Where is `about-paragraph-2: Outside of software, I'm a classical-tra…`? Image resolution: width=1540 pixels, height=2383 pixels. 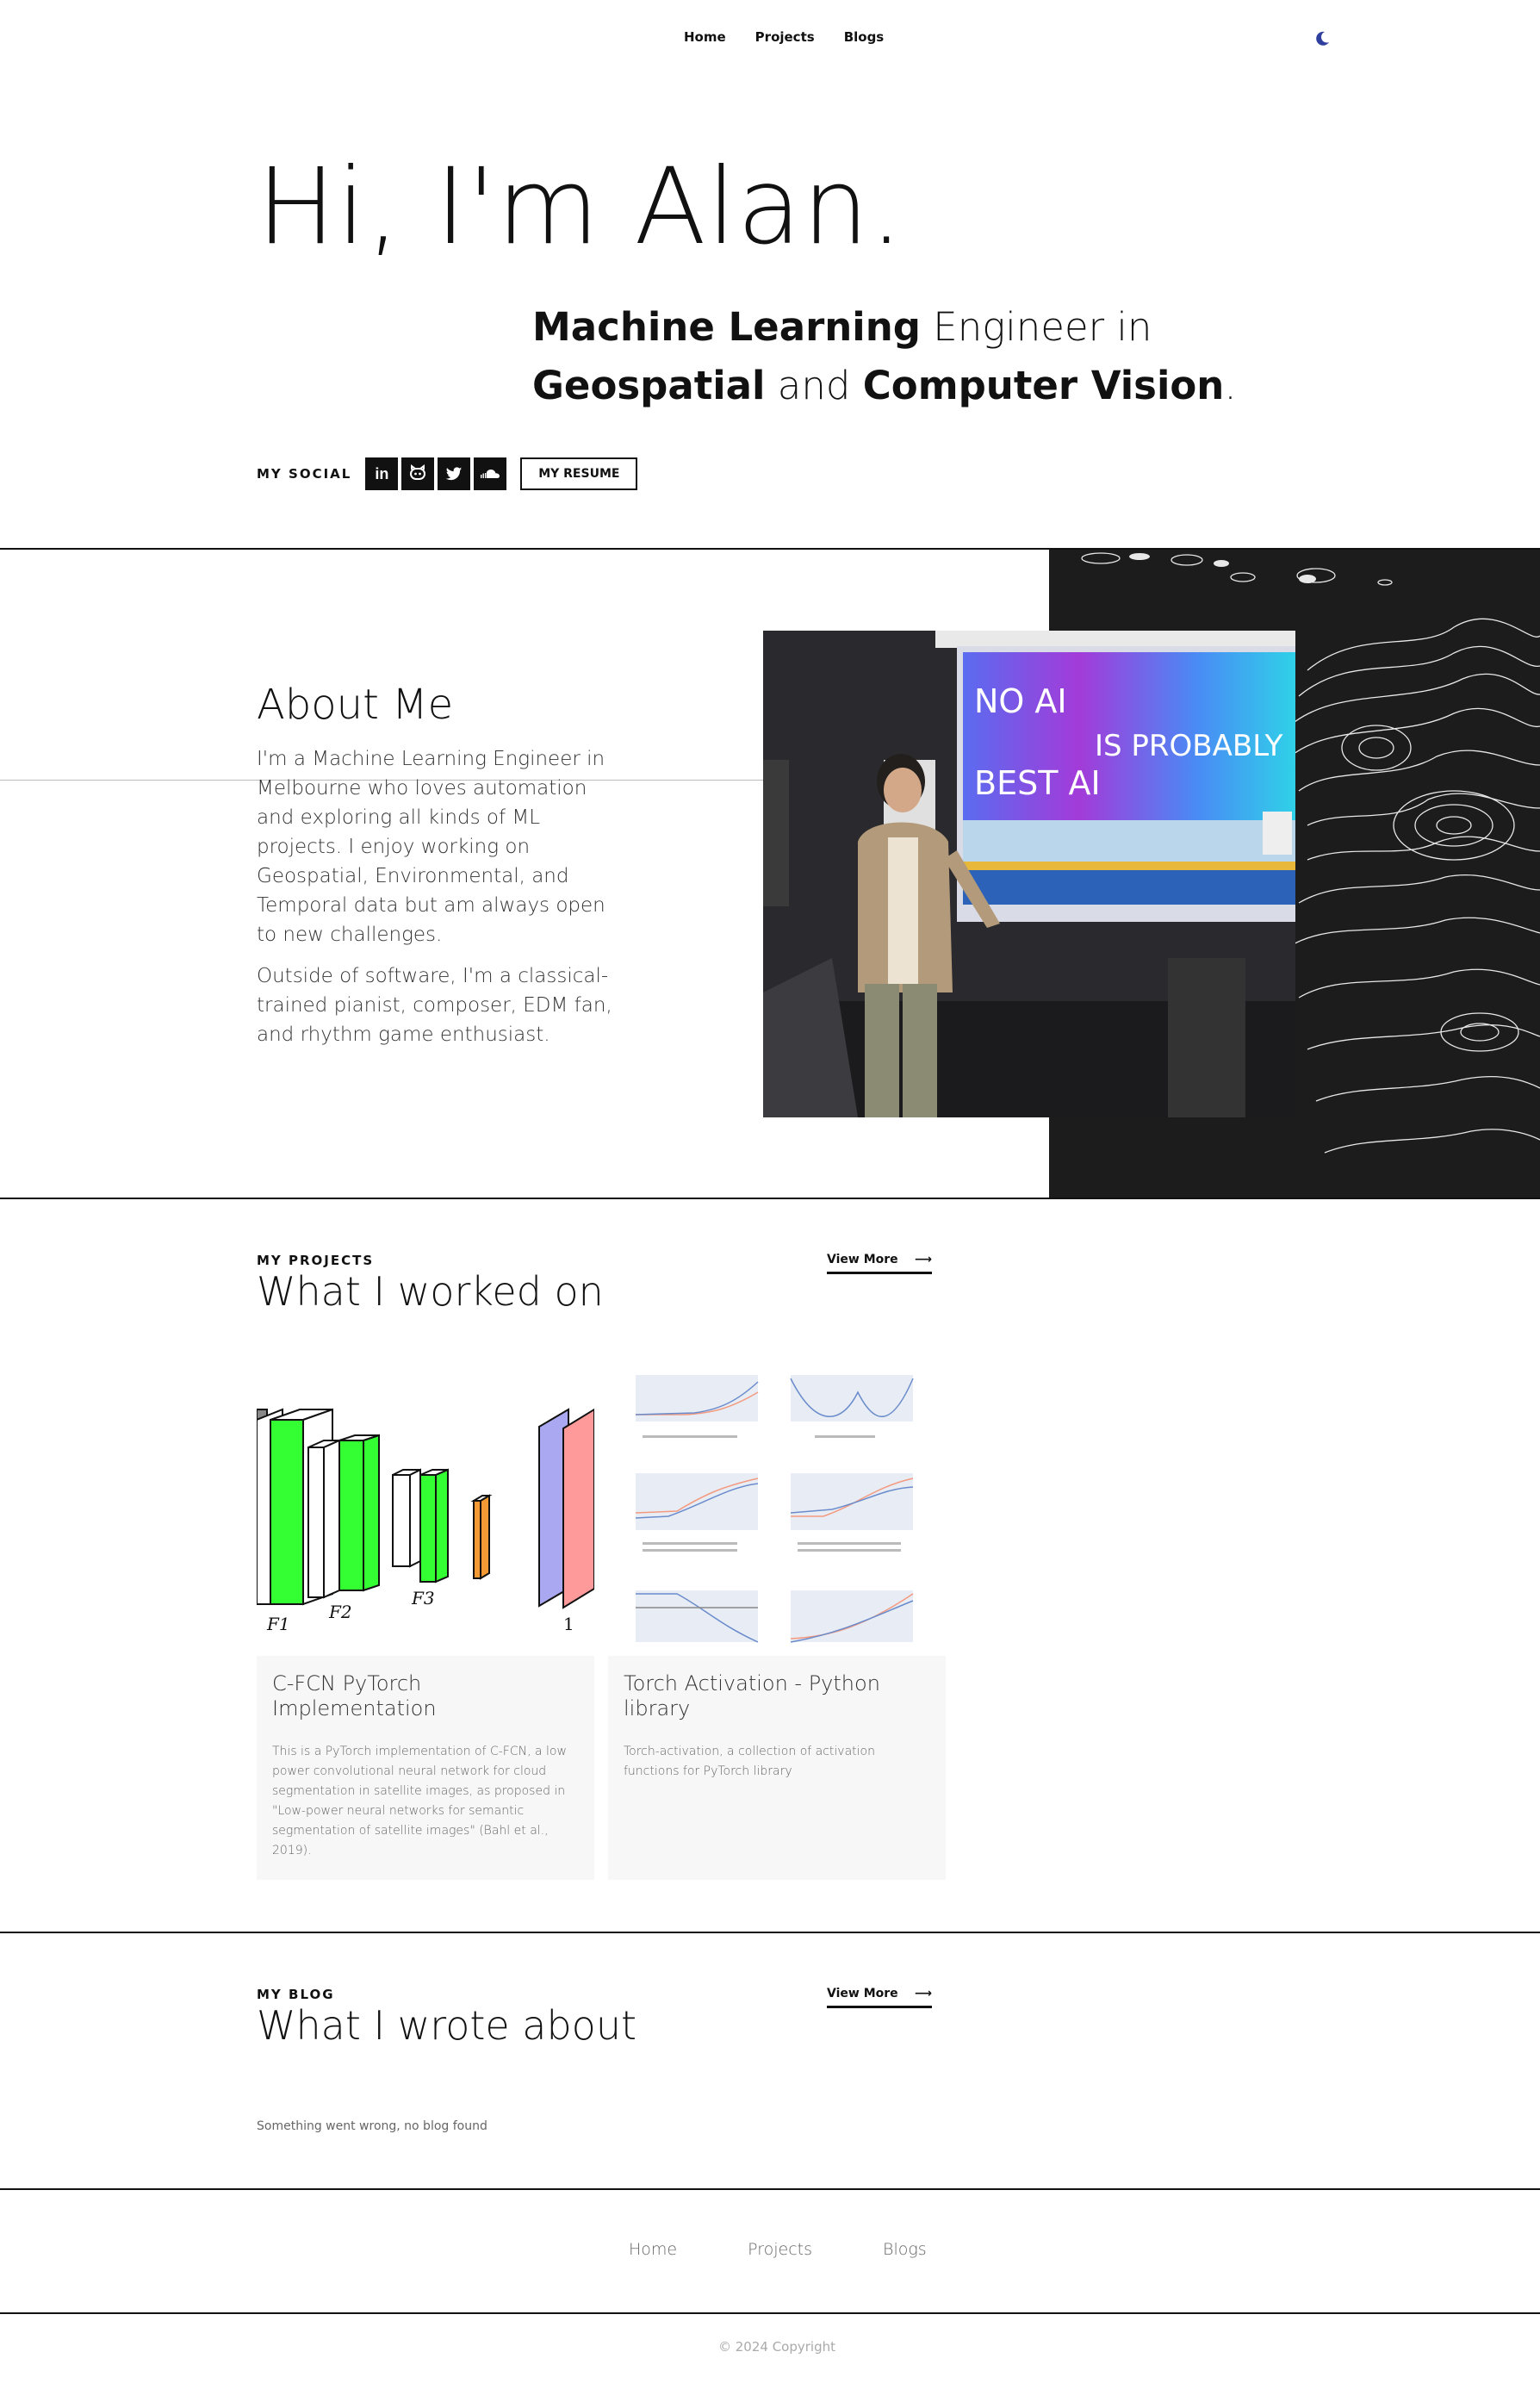 about-paragraph-2: Outside of software, I'm a classical-tra… is located at coordinates (434, 1005).